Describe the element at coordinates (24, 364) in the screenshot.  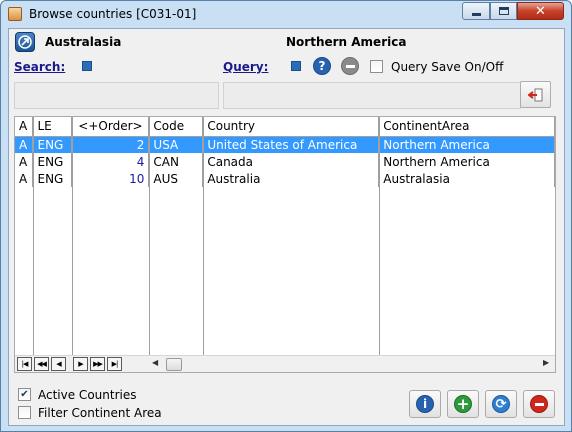
I see `first-record-button: |◀` at that location.